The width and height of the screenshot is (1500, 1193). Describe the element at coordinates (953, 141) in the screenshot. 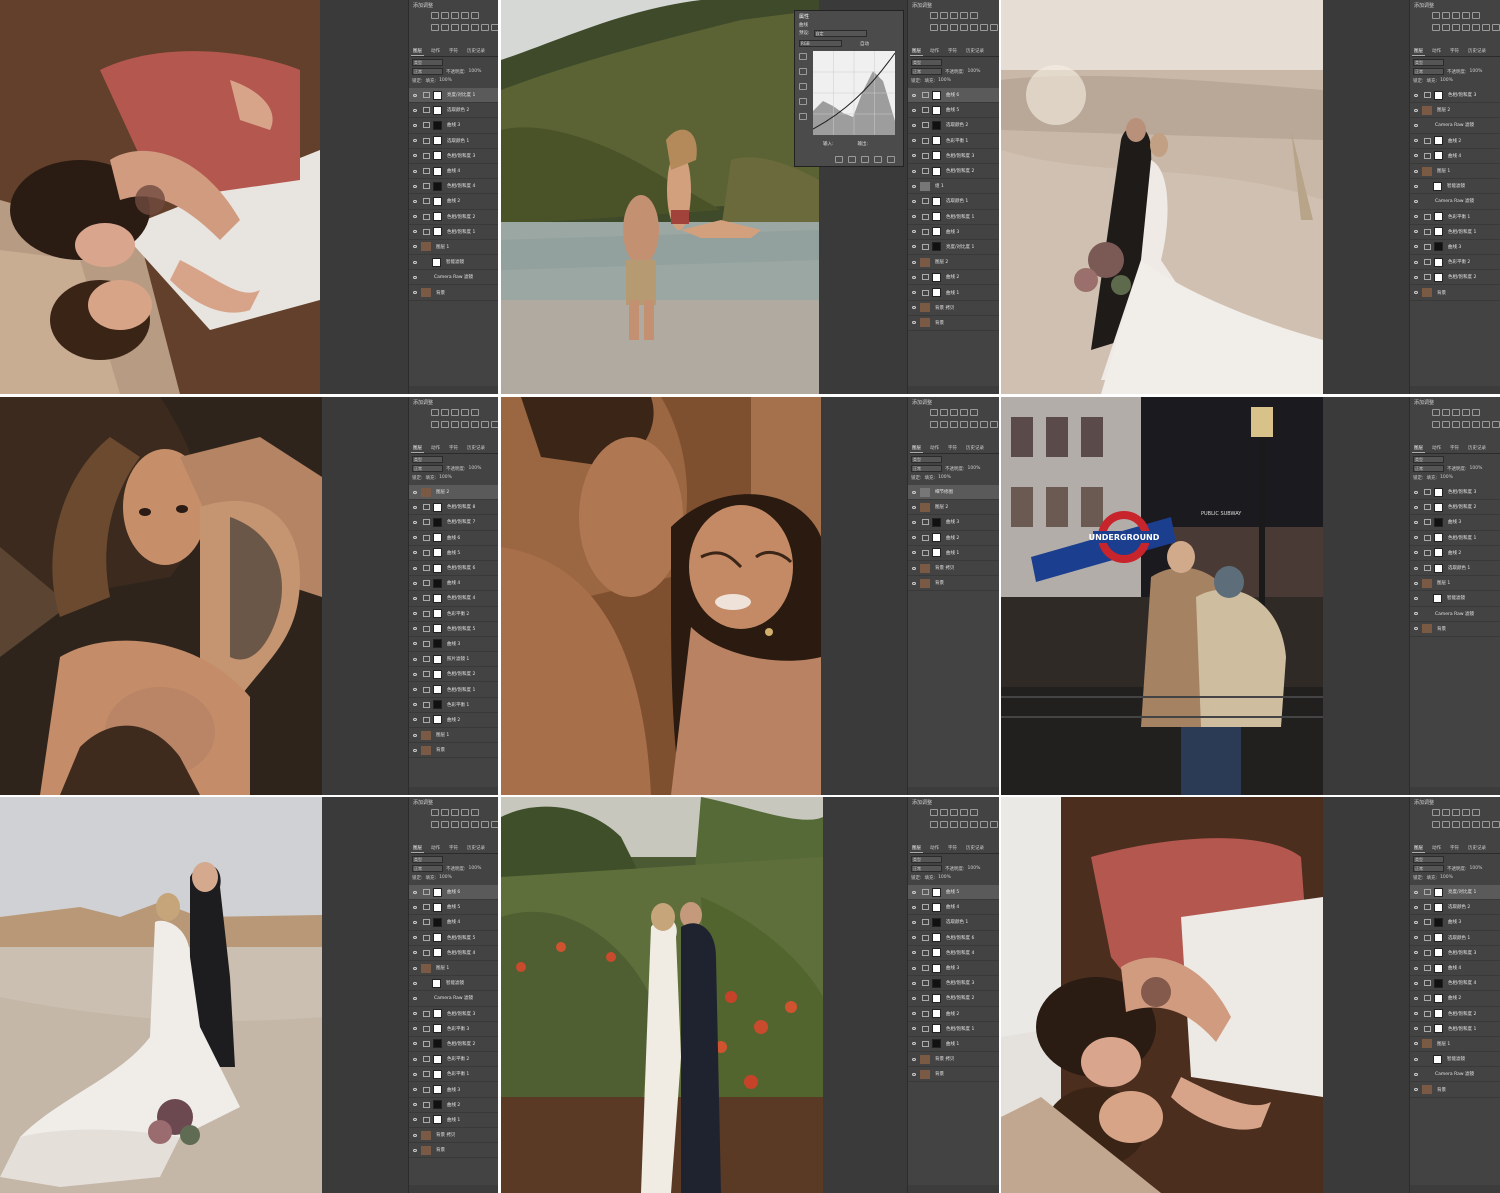

I see `layer-row: 色彩平衡 1` at that location.